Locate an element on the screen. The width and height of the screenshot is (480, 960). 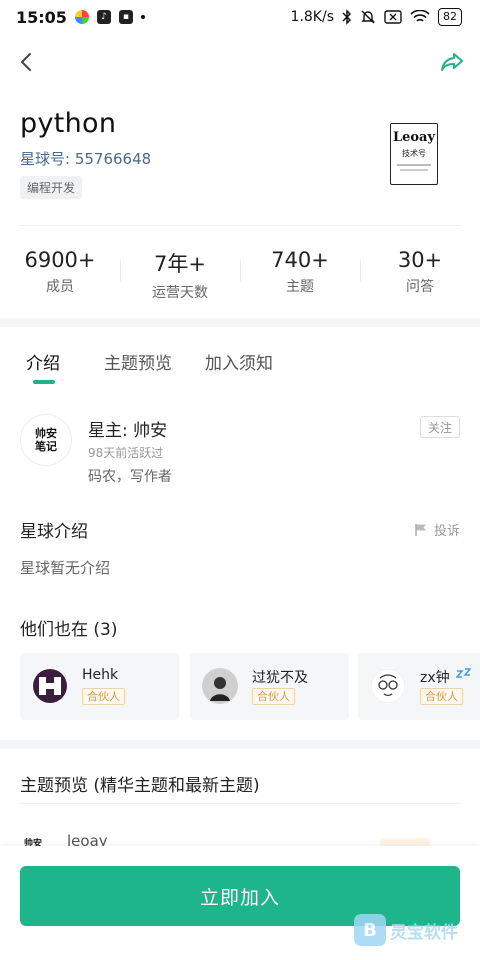
stats-row: 6900+ 成员 7年+ 运营天数 740+ 主题 30+ 问答 is located at coordinates (240, 274).